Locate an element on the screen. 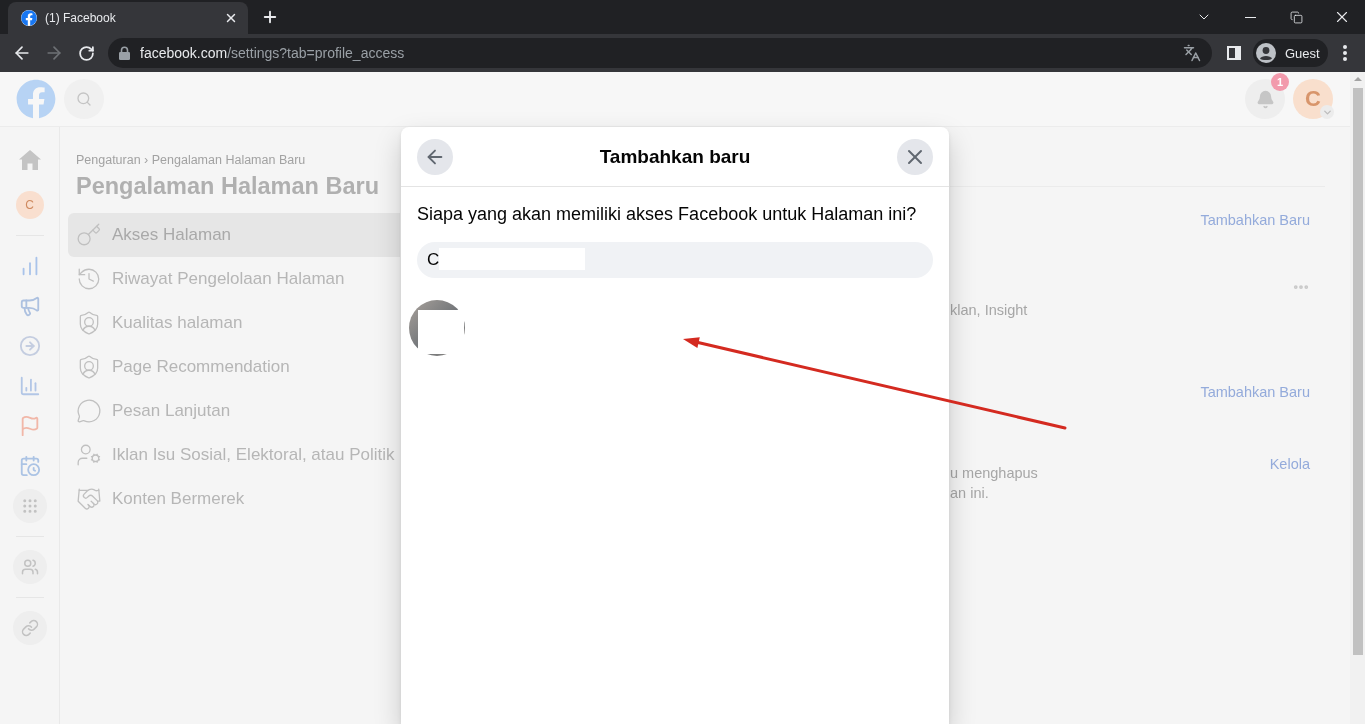 The image size is (1365, 724). people-icon is located at coordinates (29, 567).